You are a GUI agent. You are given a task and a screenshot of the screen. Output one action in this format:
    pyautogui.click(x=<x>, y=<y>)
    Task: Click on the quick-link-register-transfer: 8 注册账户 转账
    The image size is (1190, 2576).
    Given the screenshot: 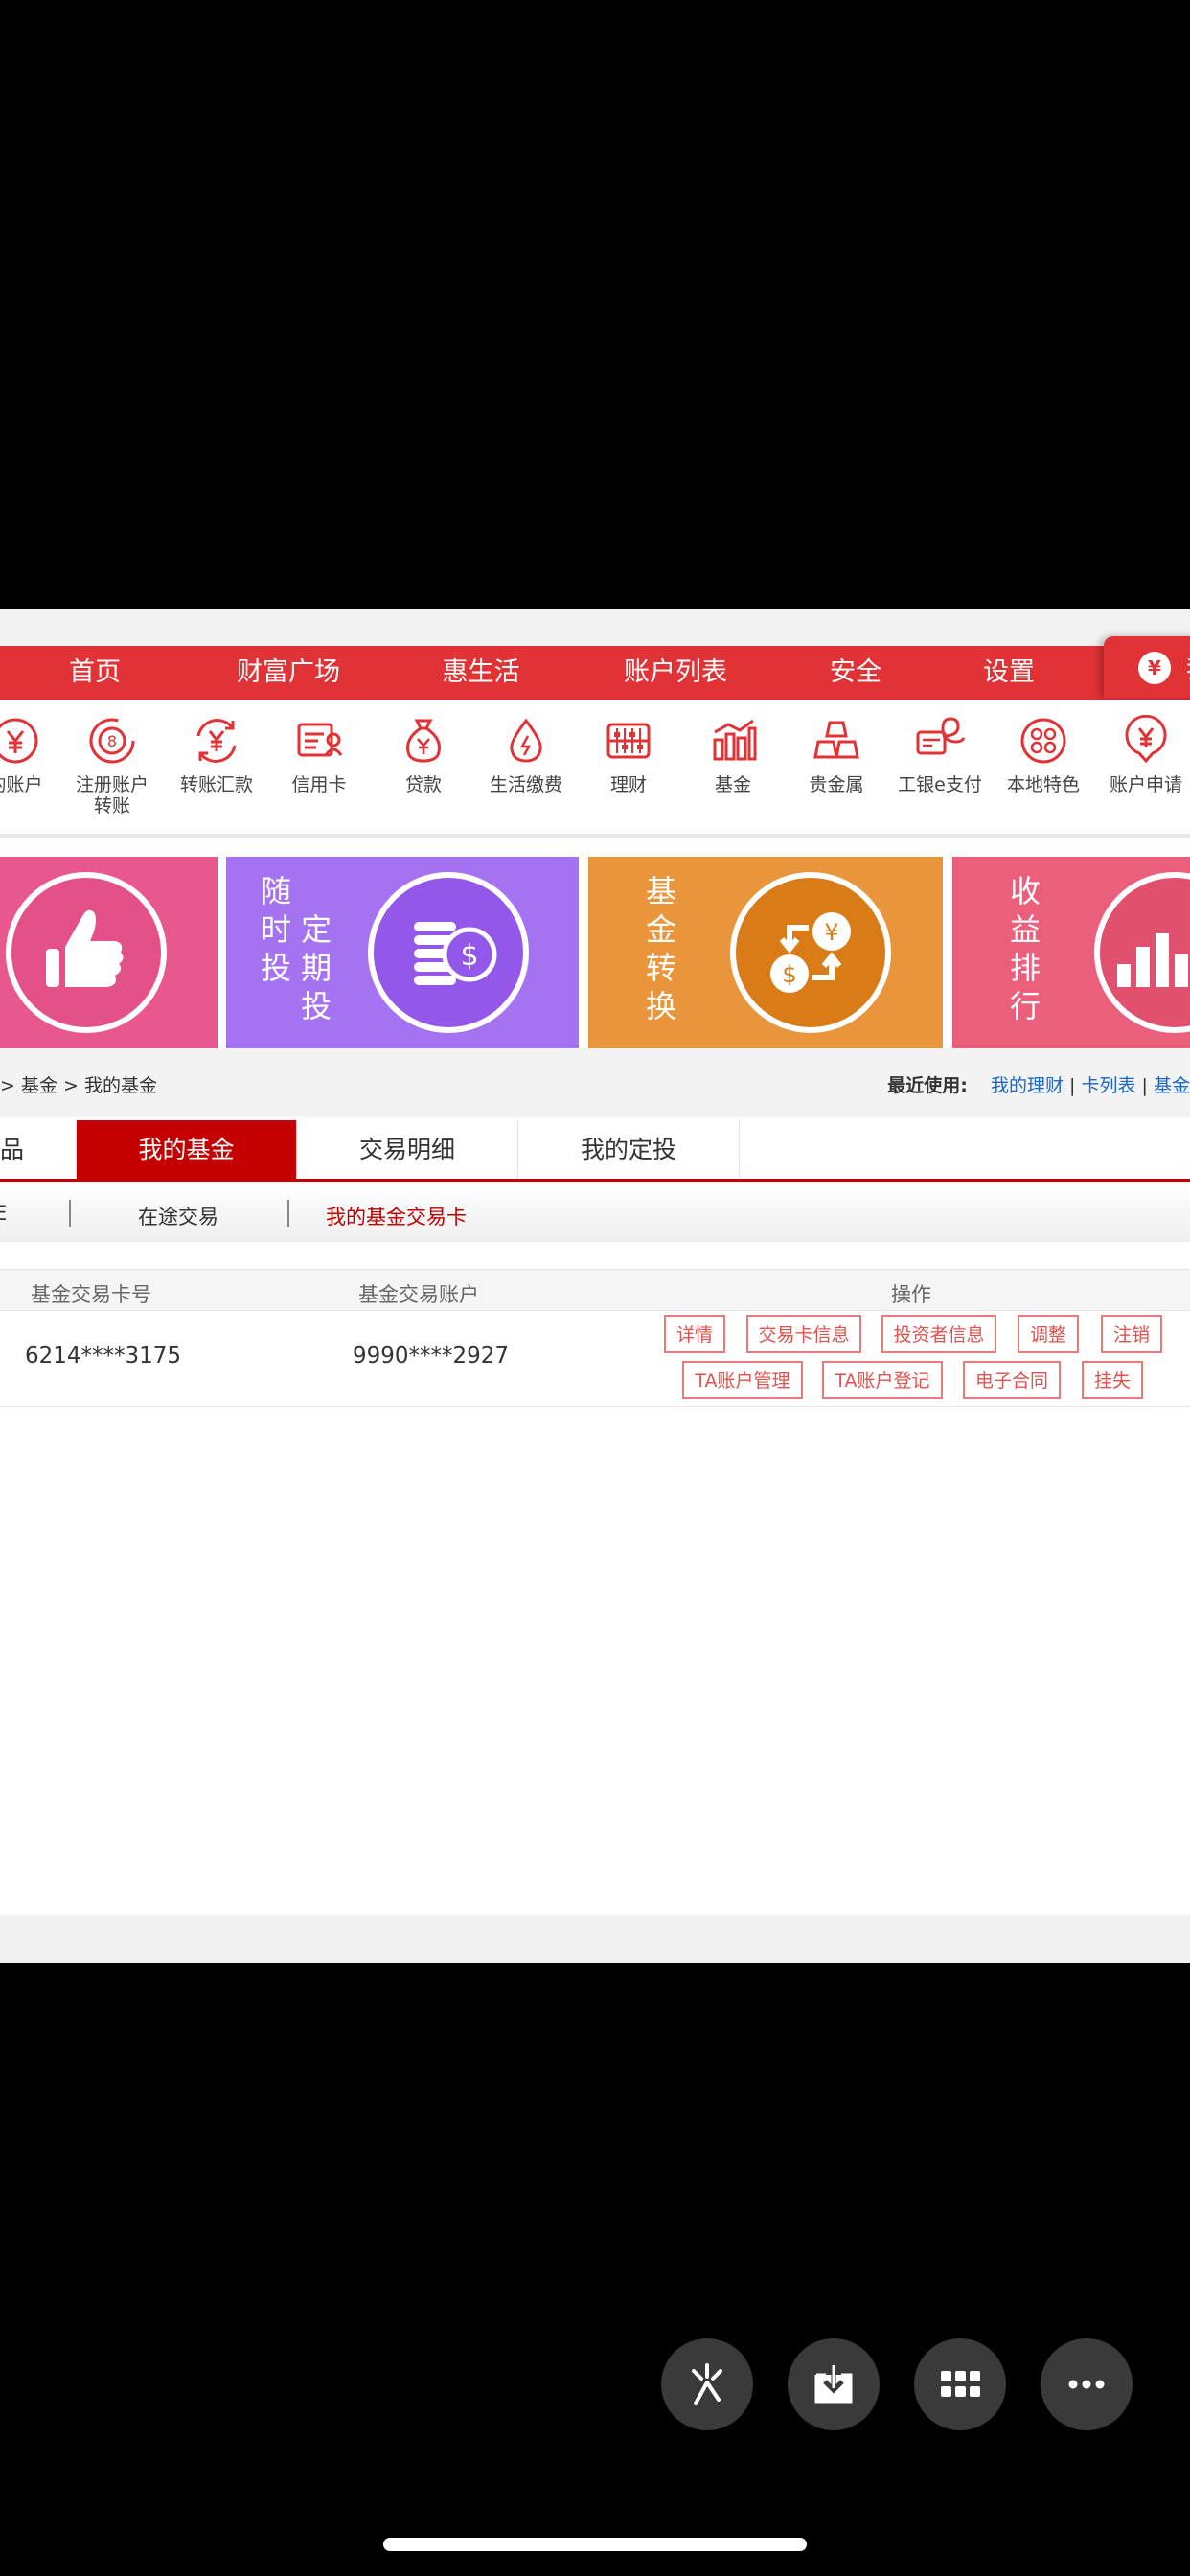 What is the action you would take?
    pyautogui.click(x=112, y=758)
    